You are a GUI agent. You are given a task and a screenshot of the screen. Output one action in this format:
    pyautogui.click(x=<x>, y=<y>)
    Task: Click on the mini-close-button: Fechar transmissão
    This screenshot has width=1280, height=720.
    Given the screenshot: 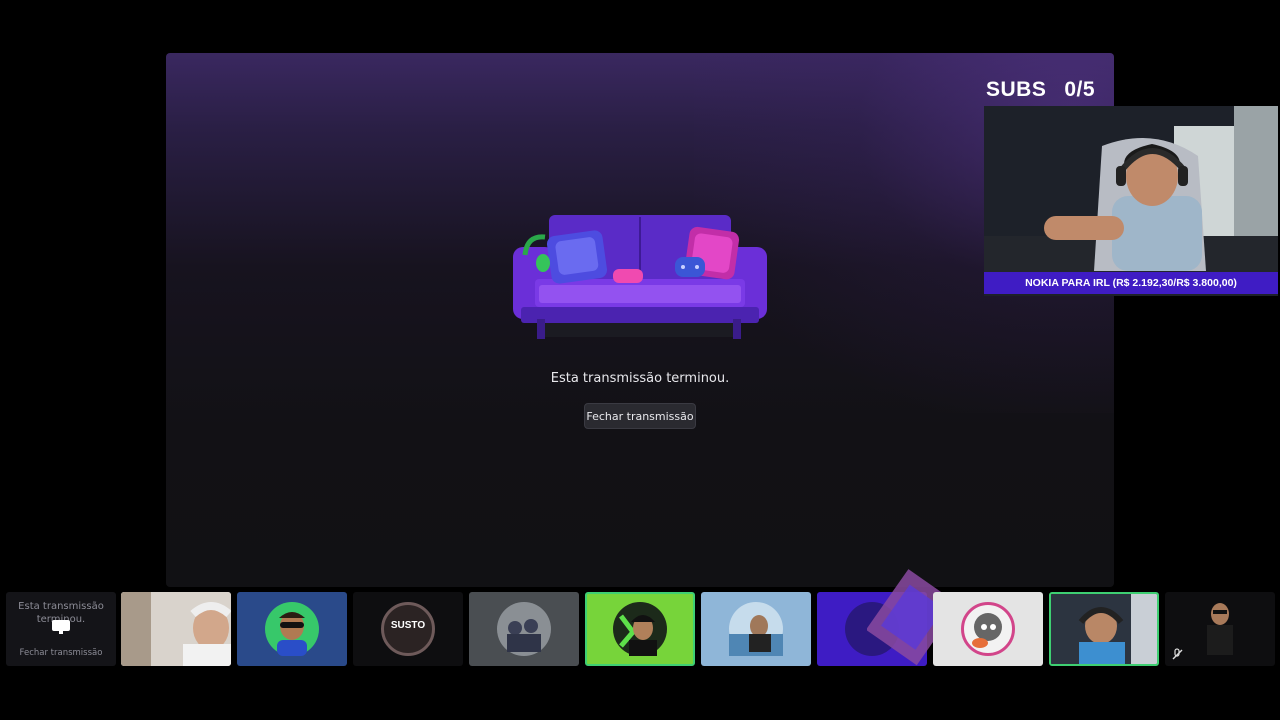 What is the action you would take?
    pyautogui.click(x=61, y=653)
    